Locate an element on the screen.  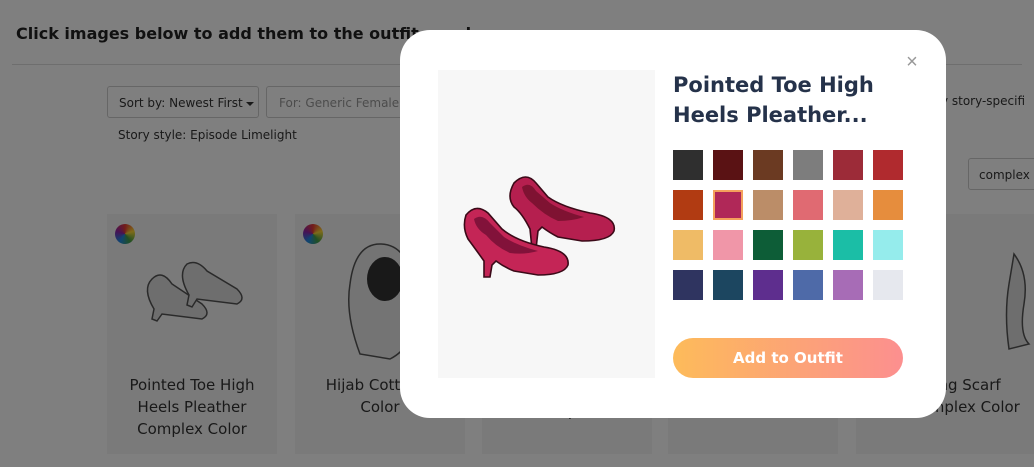
high-heels-image is located at coordinates (539, 227).